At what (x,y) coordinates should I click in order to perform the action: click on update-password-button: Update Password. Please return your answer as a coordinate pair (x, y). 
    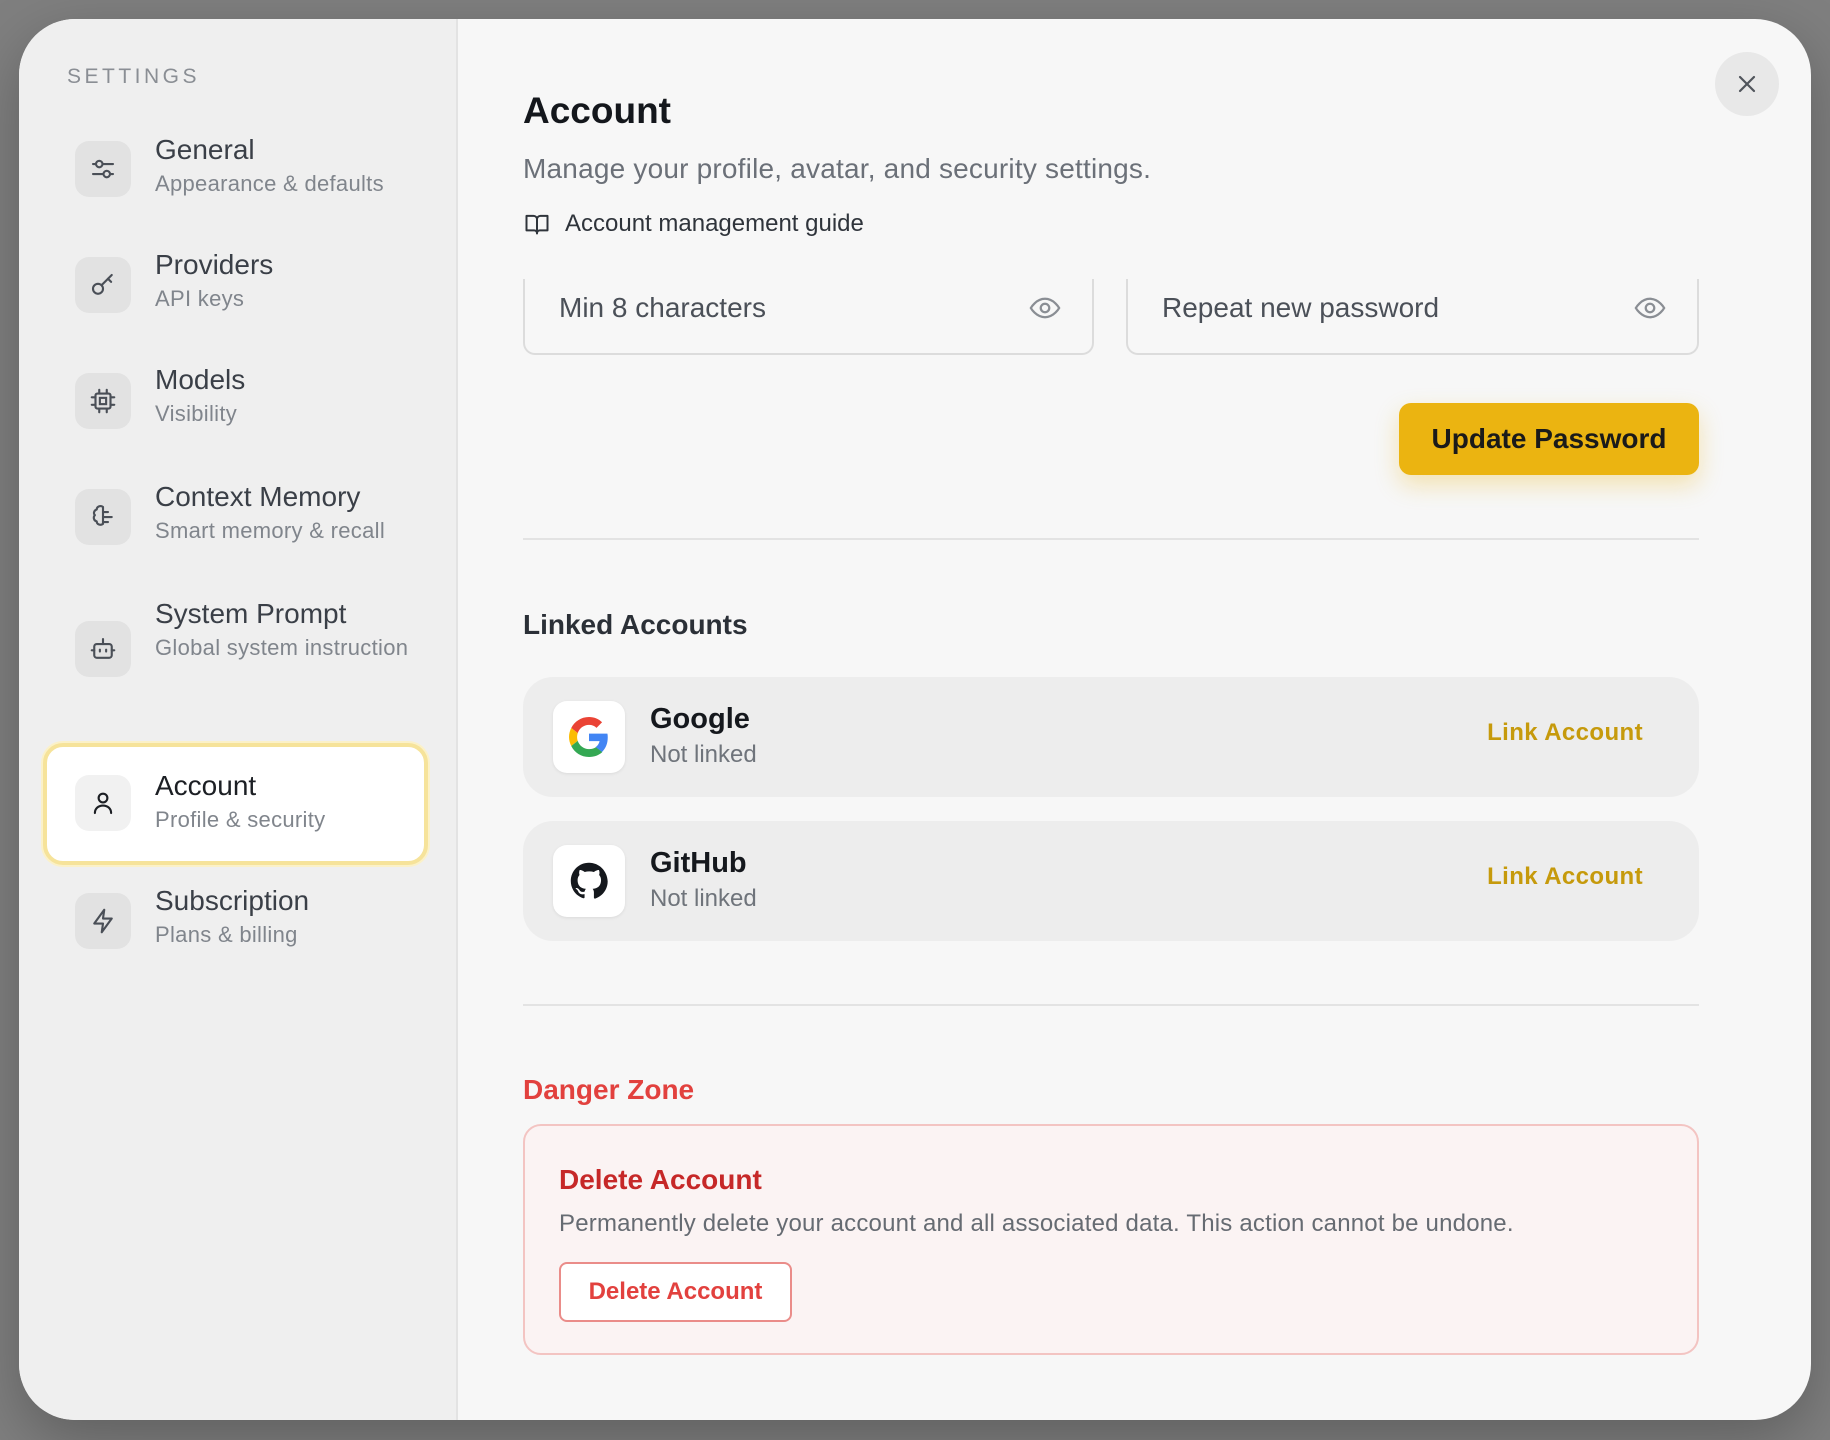
    Looking at the image, I should click on (1549, 439).